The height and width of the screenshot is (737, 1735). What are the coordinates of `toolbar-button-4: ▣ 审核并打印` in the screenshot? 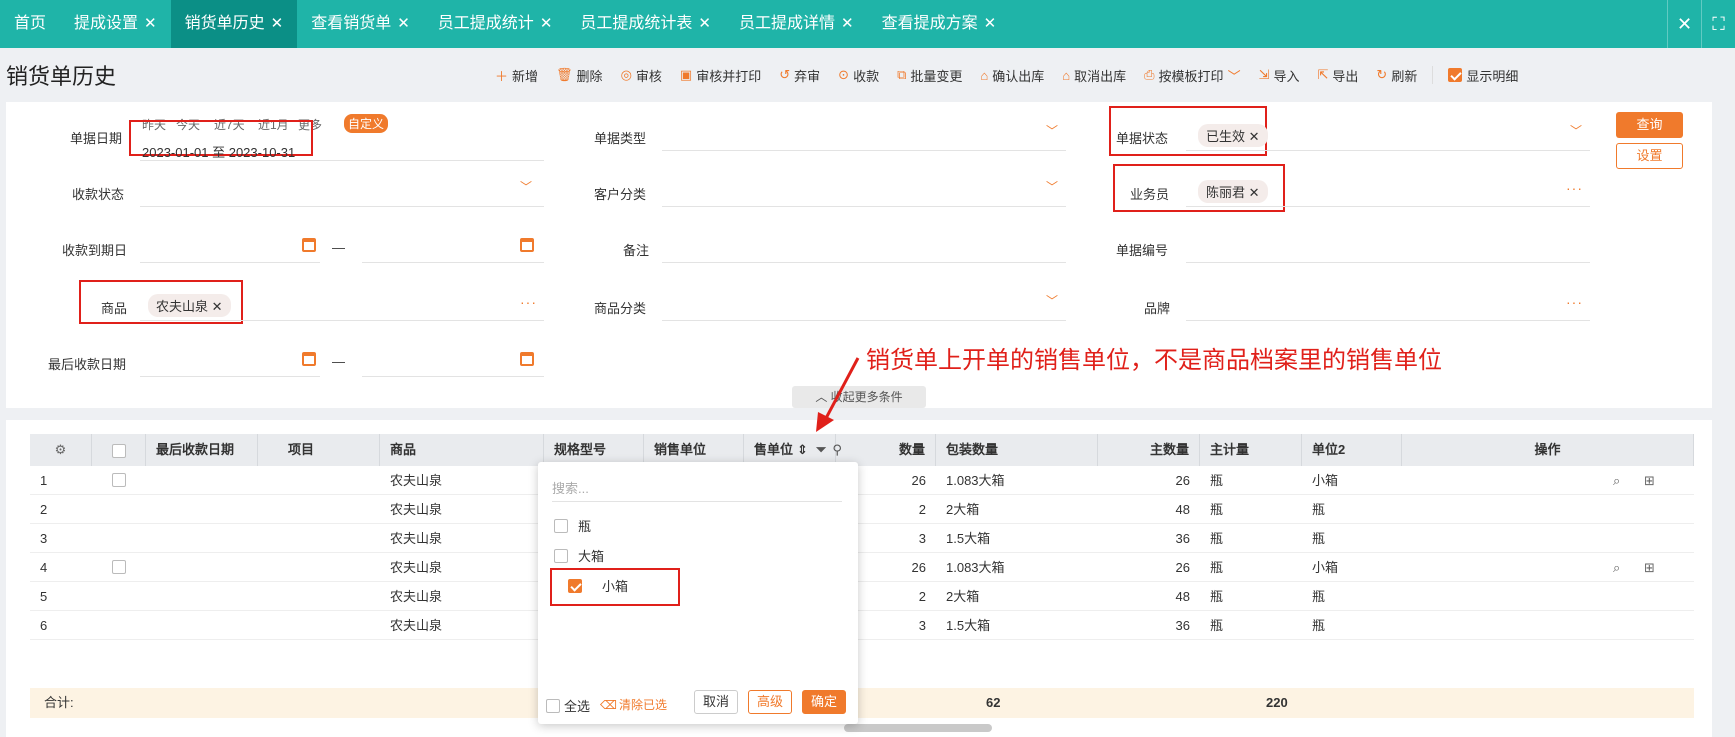 It's located at (720, 75).